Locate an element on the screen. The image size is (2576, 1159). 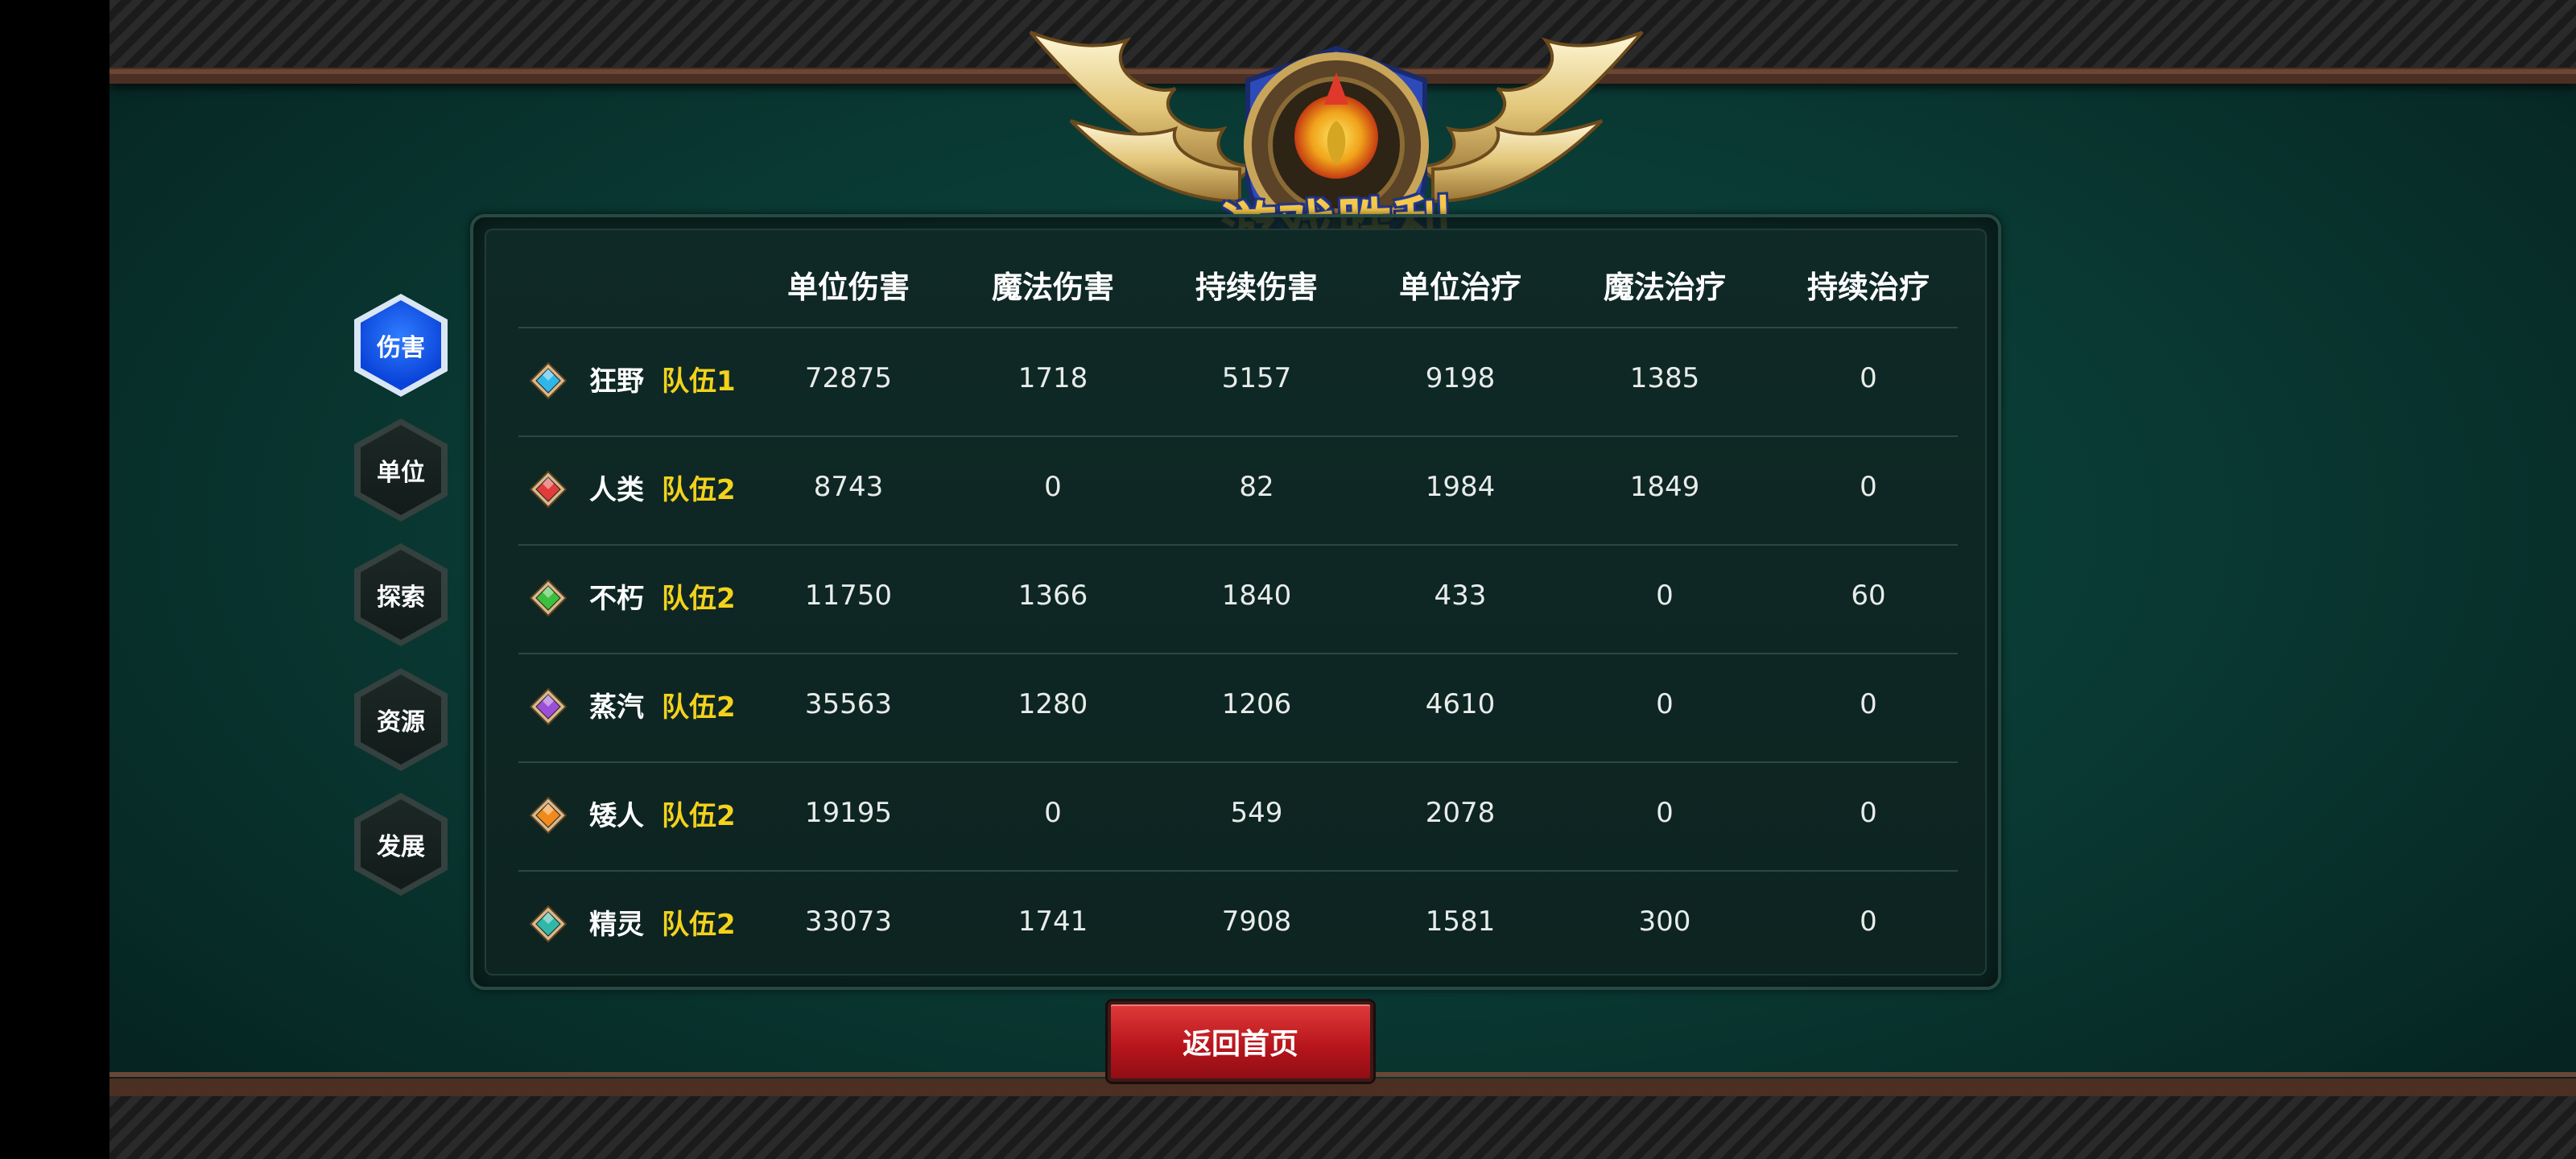
header-dot-damage: 持续伤害 is located at coordinates (1256, 287).